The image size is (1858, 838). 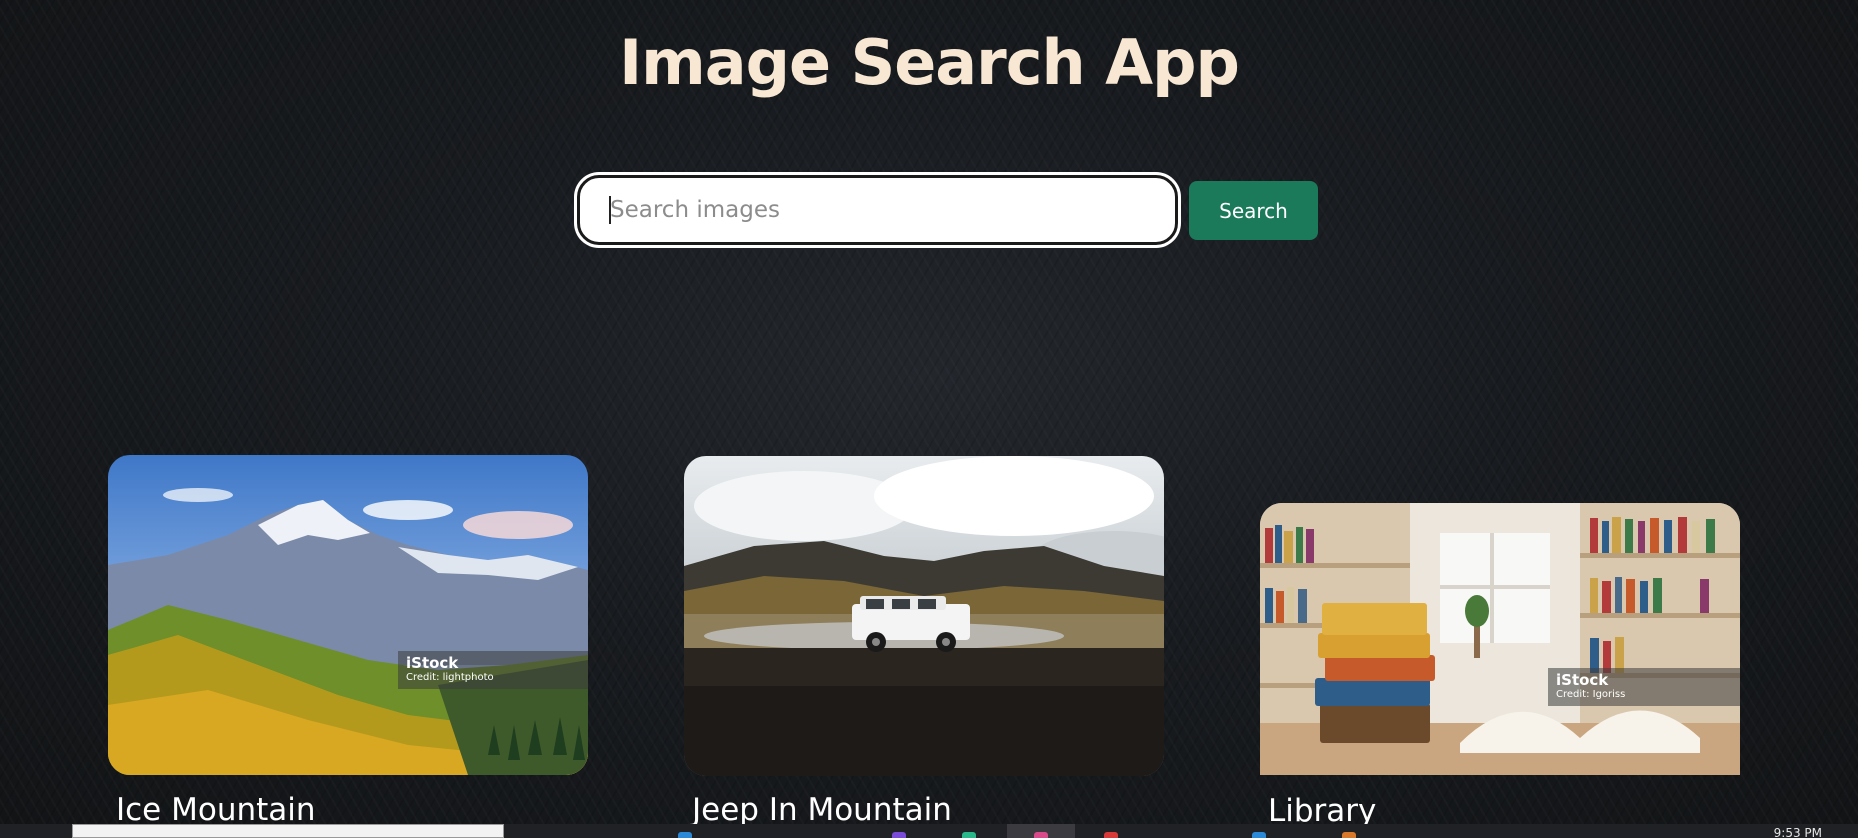 I want to click on taskbar-window-preview, so click(x=288, y=831).